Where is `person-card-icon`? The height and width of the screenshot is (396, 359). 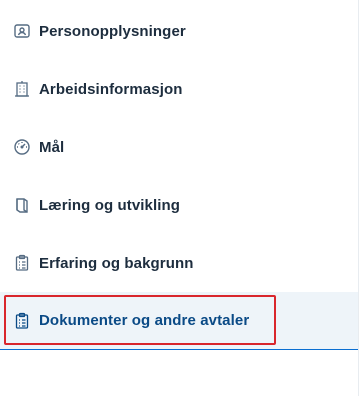 person-card-icon is located at coordinates (22, 31).